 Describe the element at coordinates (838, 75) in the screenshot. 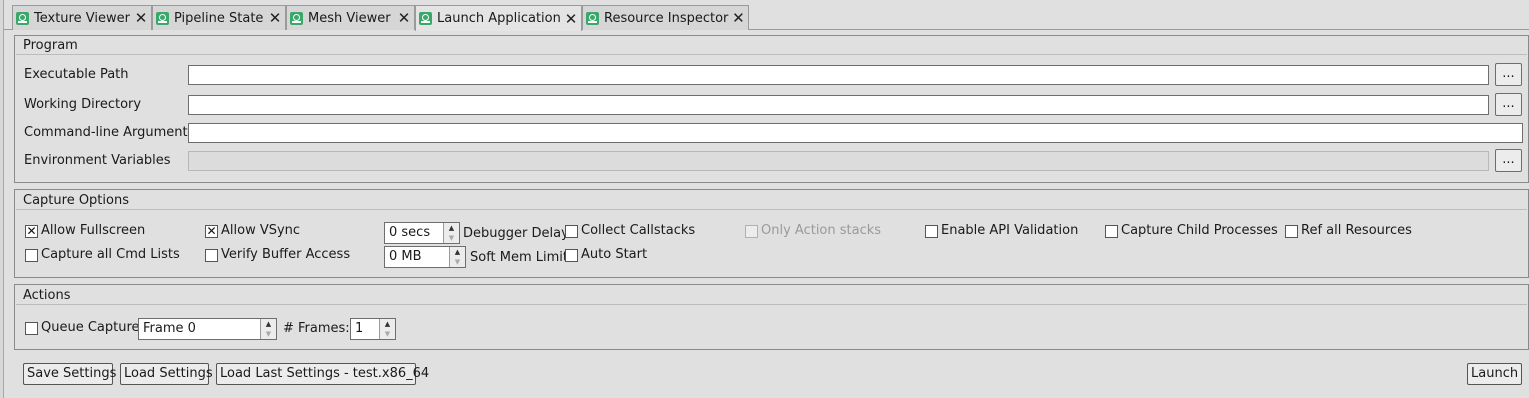

I see `executable-path-field` at that location.